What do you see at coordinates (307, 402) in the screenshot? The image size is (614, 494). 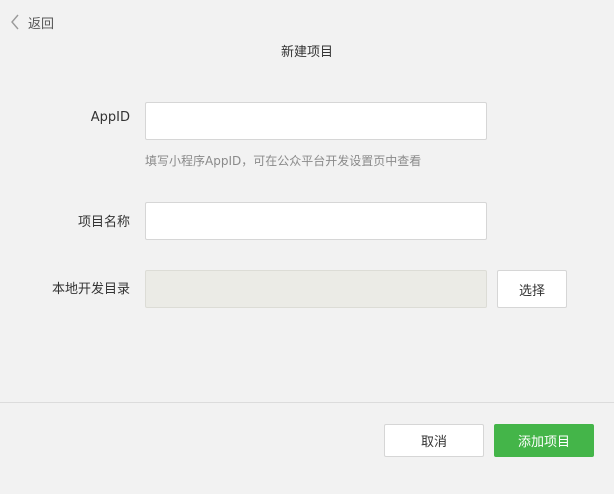 I see `footer-divider` at bounding box center [307, 402].